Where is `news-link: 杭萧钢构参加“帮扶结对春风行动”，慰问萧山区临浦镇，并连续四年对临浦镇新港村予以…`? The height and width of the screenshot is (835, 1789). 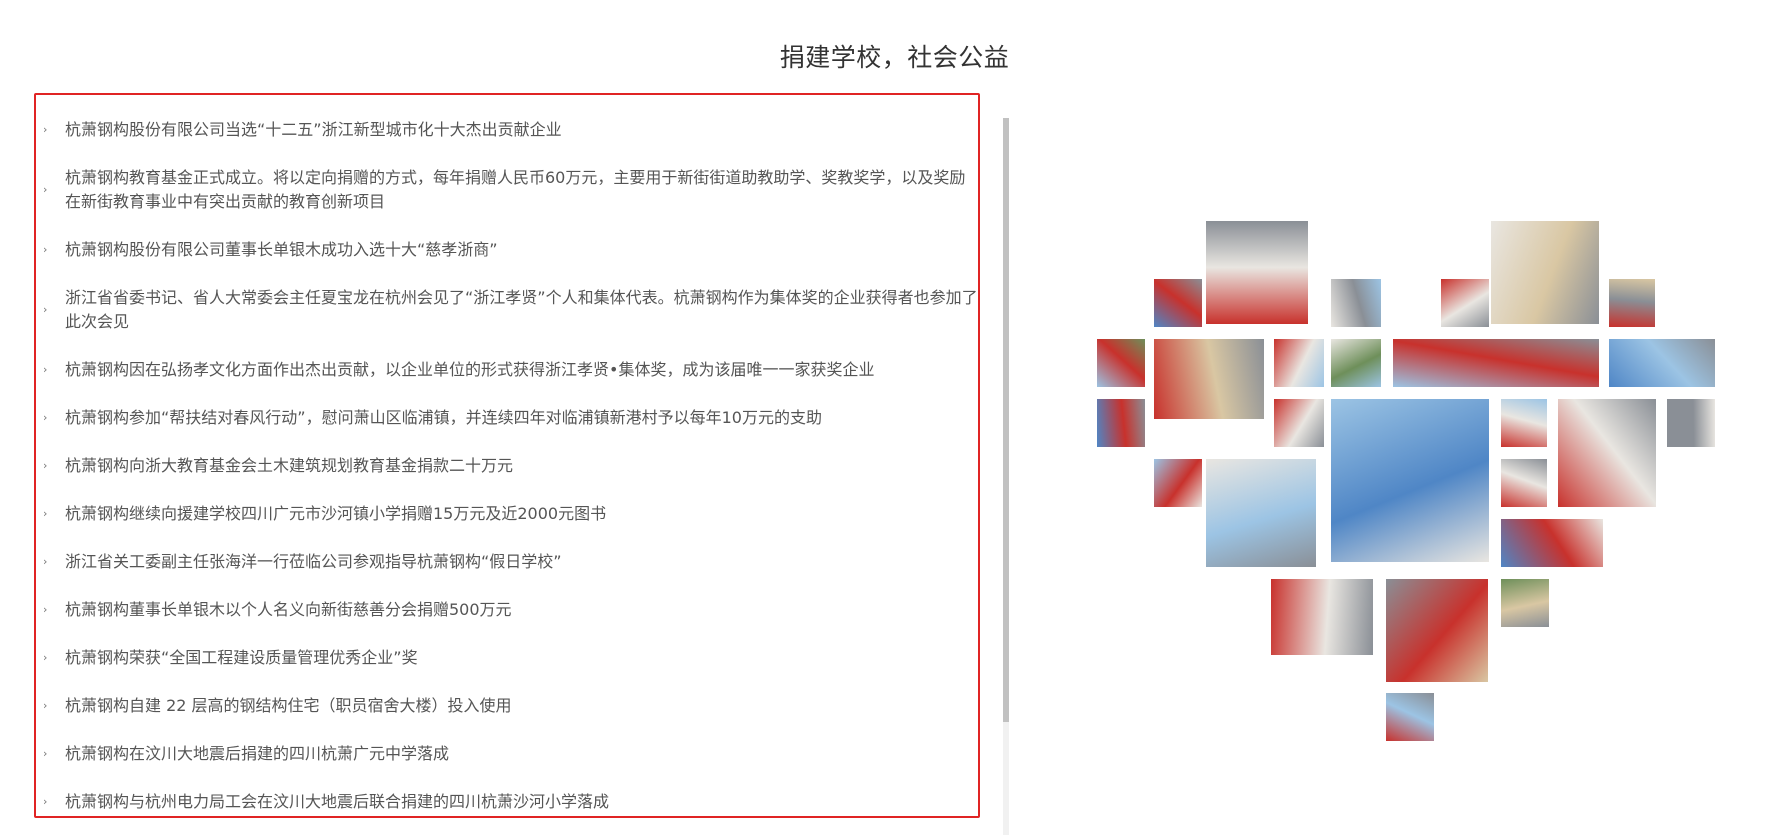
news-link: 杭萧钢构参加“帮扶结对春风行动”，慰问萧山区临浦镇，并连续四年对临浦镇新港村予以… is located at coordinates (443, 417).